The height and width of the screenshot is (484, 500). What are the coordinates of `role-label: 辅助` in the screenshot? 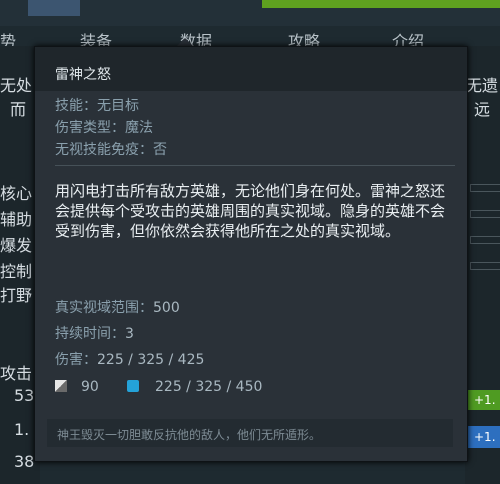 It's located at (16, 219).